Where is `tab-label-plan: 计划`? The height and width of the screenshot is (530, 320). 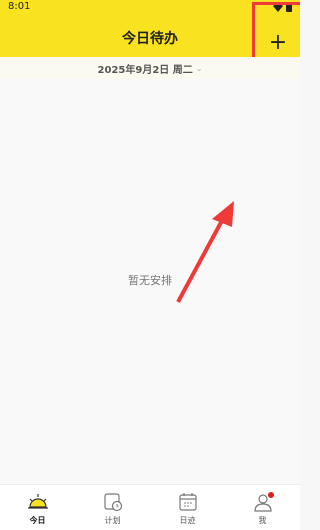 tab-label-plan: 计划 is located at coordinates (112, 520).